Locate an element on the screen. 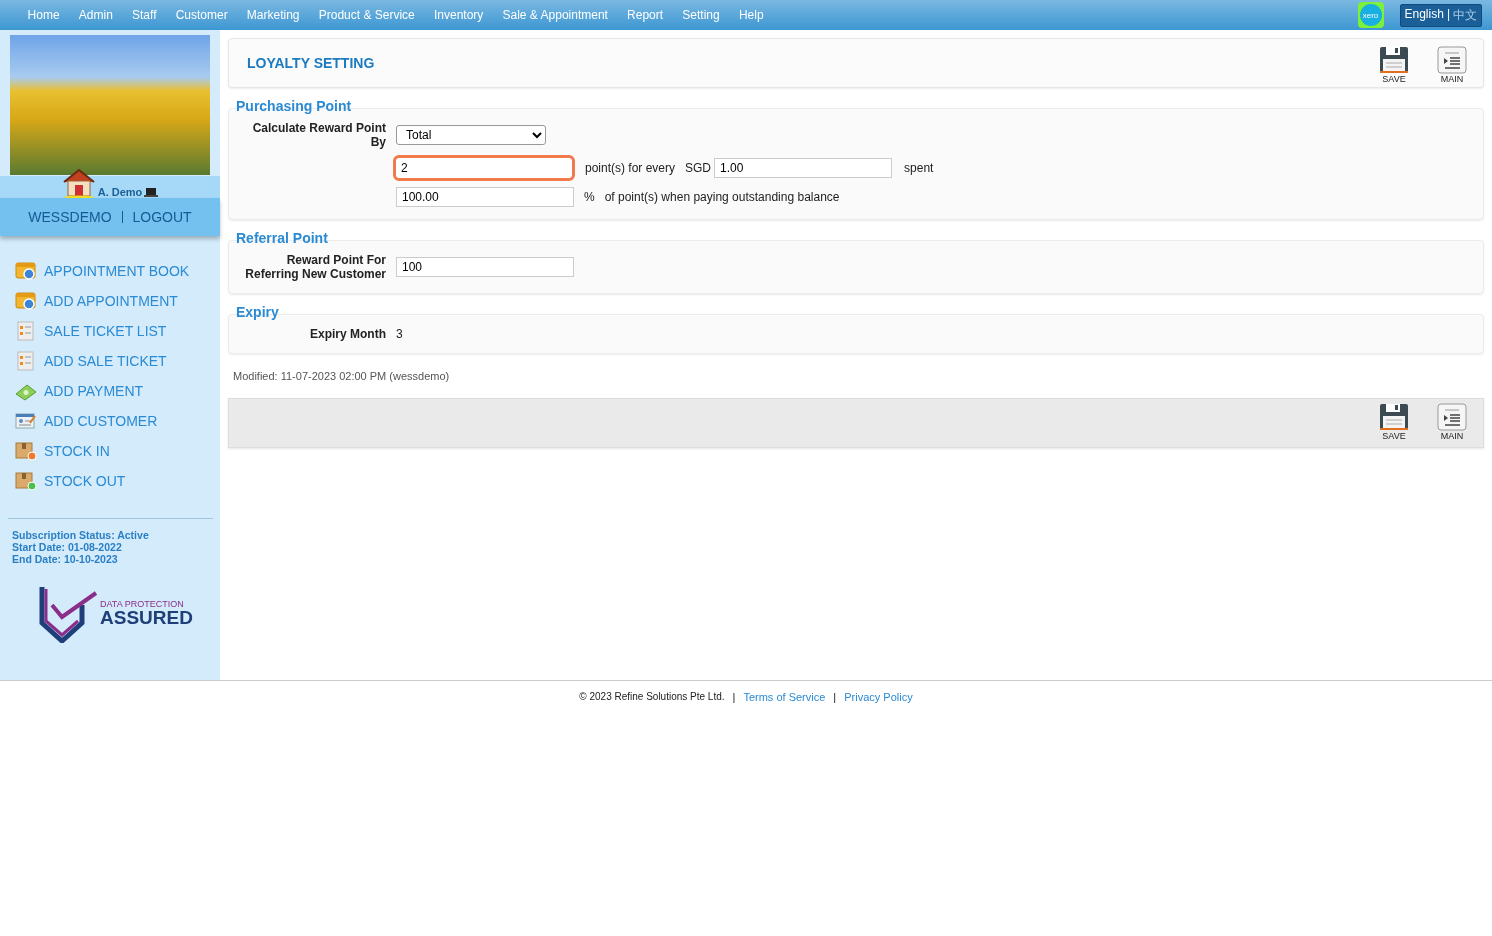  id-card-icon is located at coordinates (26, 421).